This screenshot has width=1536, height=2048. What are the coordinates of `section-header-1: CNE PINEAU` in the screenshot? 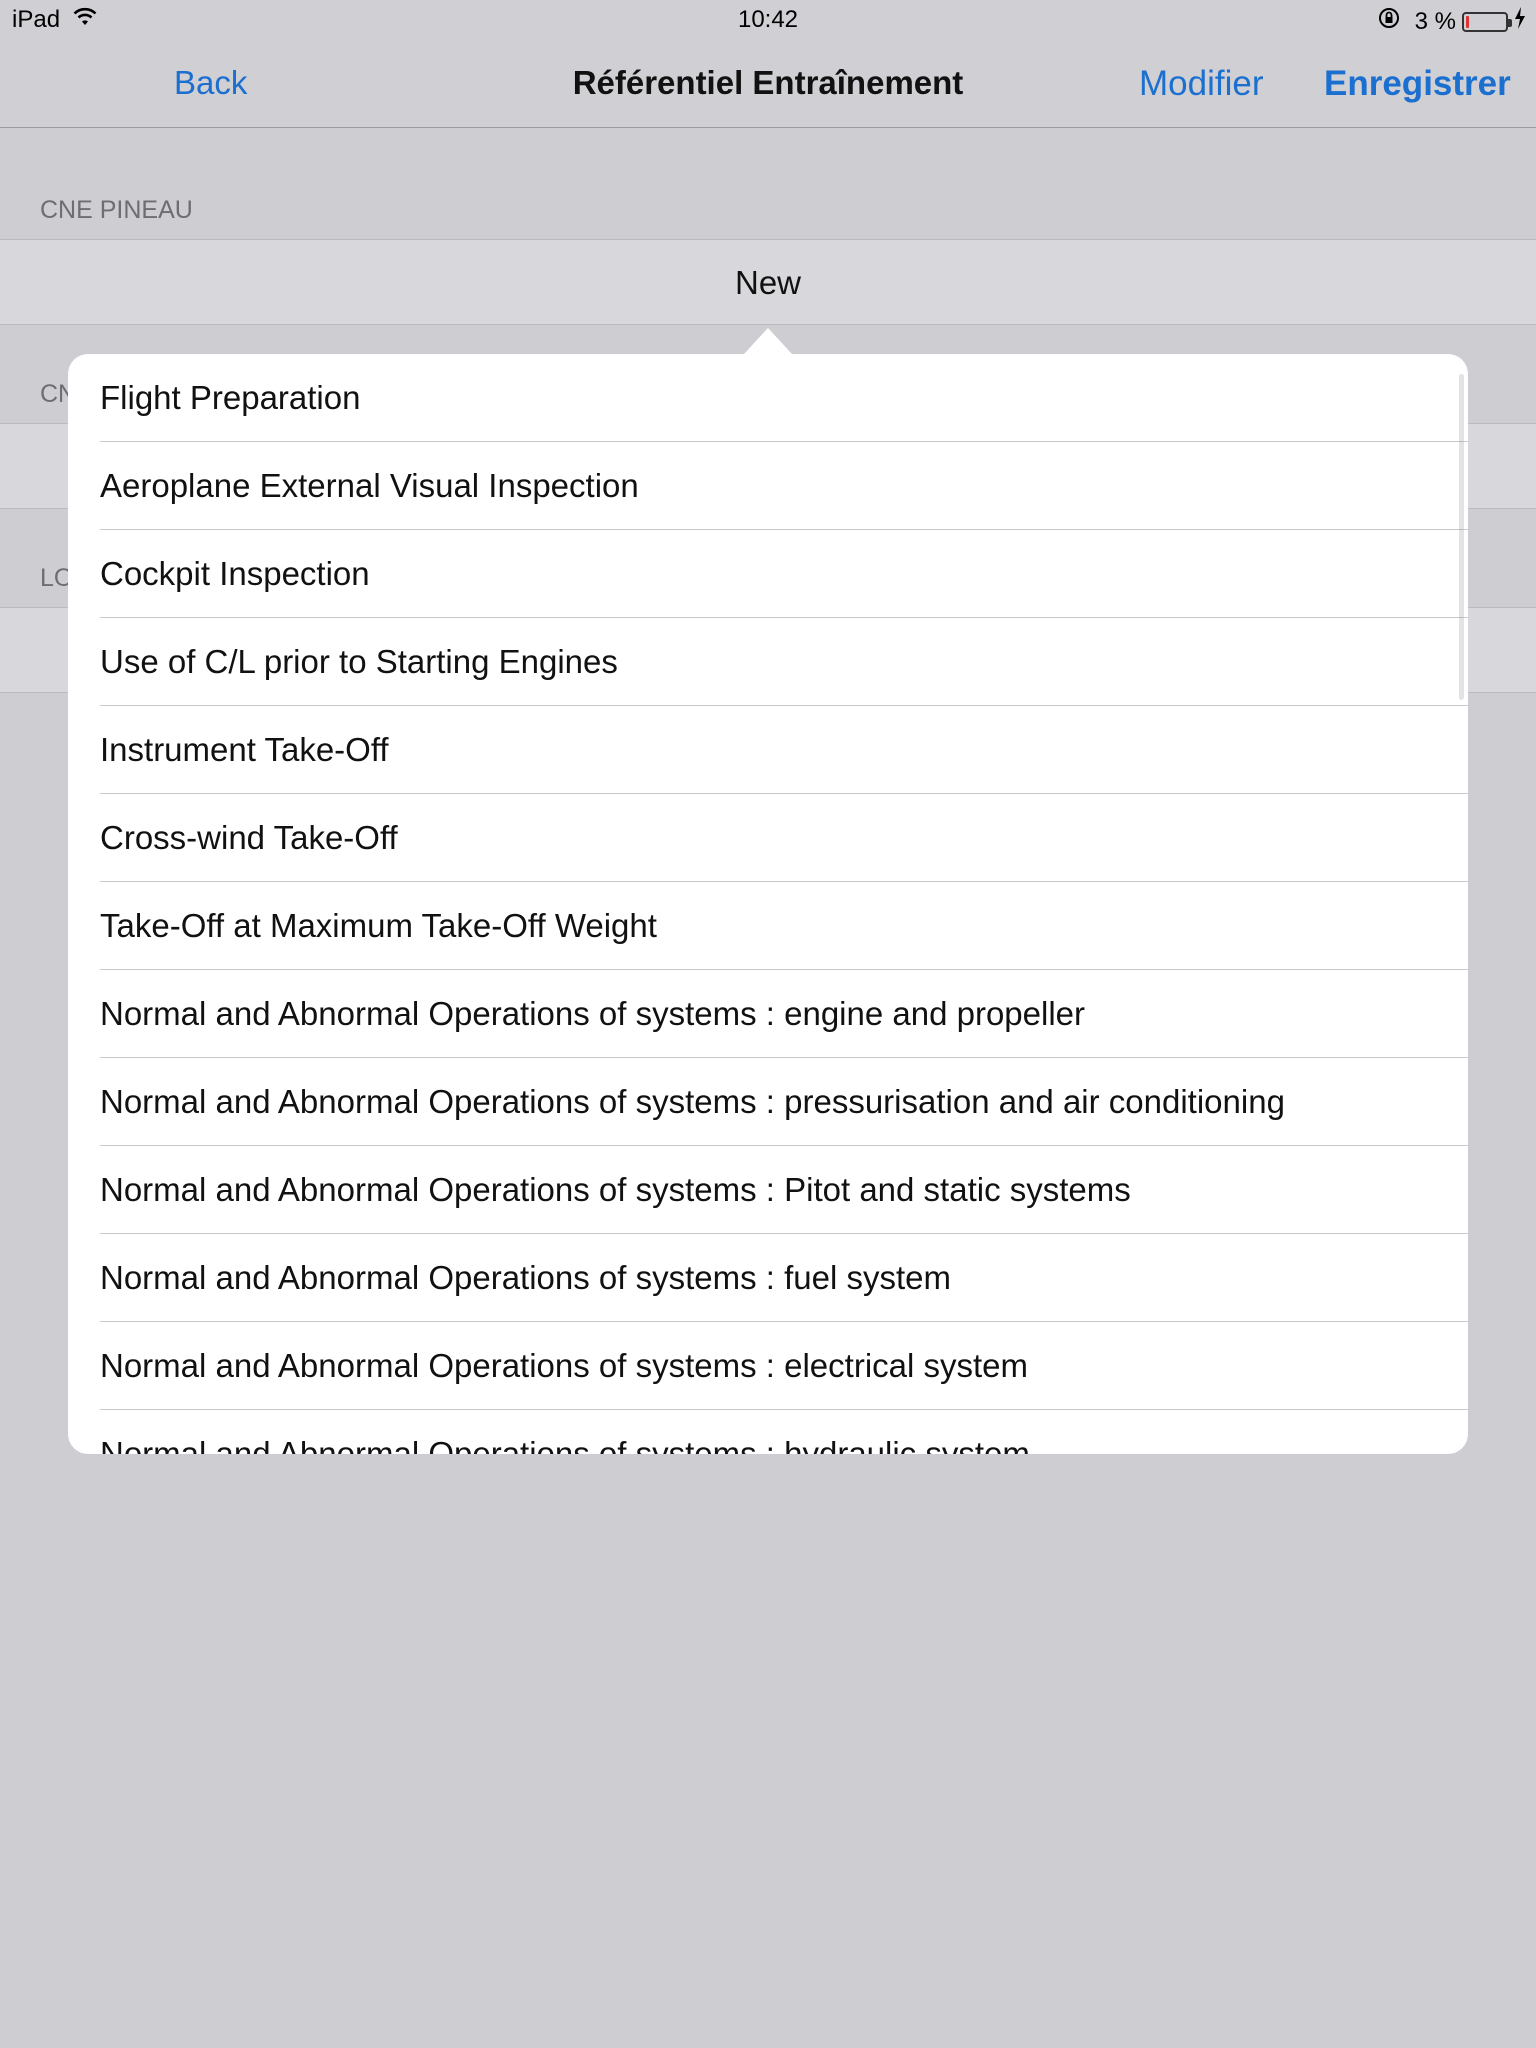 It's located at (116, 210).